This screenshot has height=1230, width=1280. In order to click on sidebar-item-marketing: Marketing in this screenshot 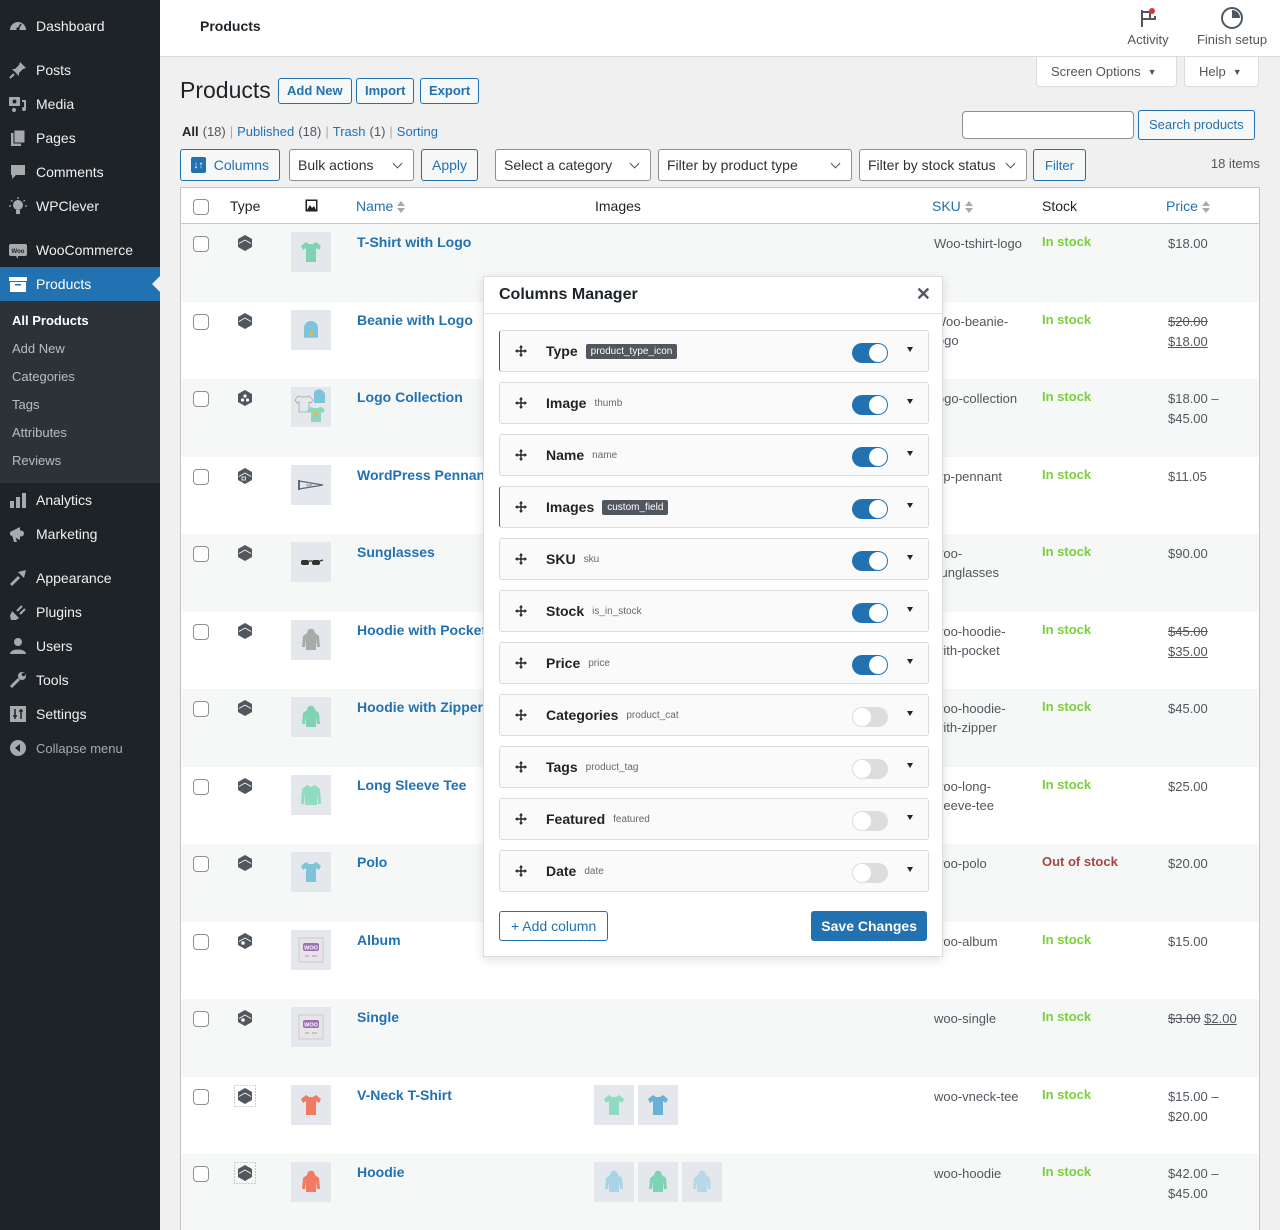, I will do `click(80, 534)`.